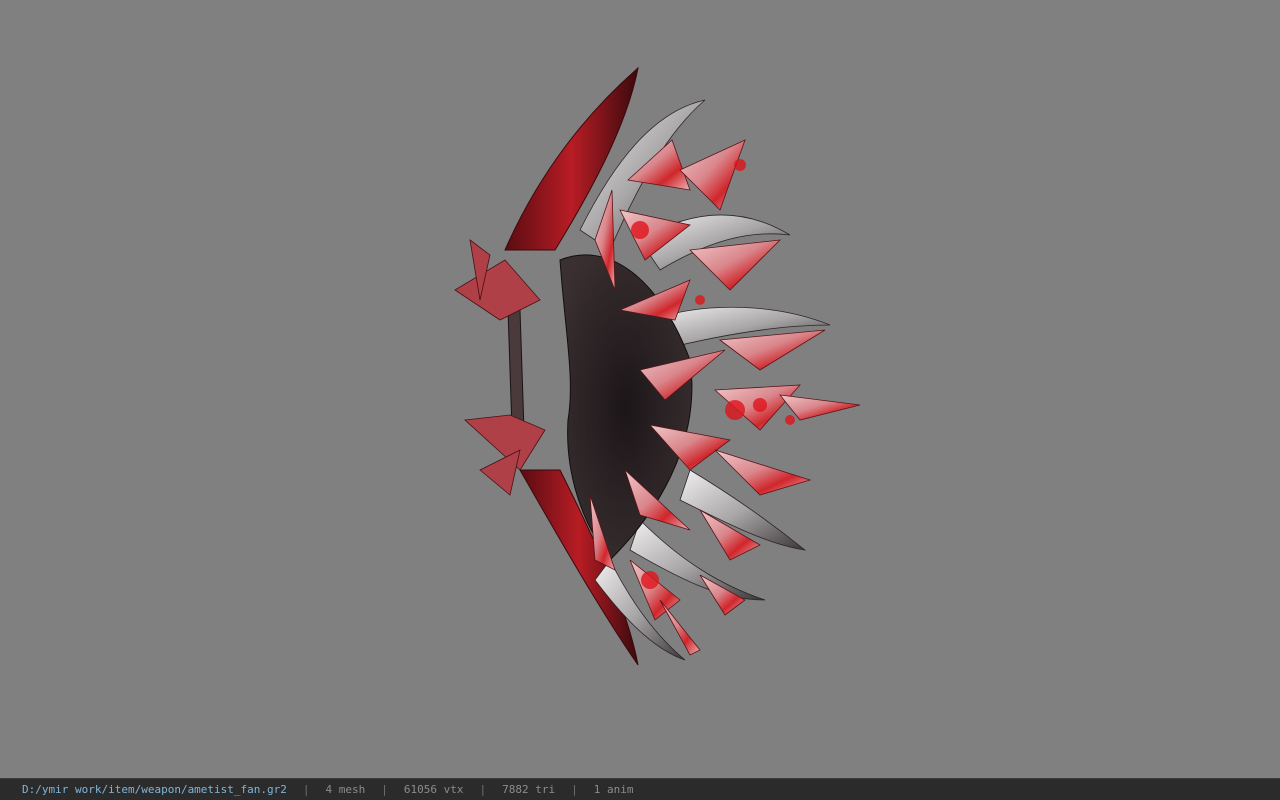  Describe the element at coordinates (500, 367) in the screenshot. I see `handle-crystal-clusters` at that location.